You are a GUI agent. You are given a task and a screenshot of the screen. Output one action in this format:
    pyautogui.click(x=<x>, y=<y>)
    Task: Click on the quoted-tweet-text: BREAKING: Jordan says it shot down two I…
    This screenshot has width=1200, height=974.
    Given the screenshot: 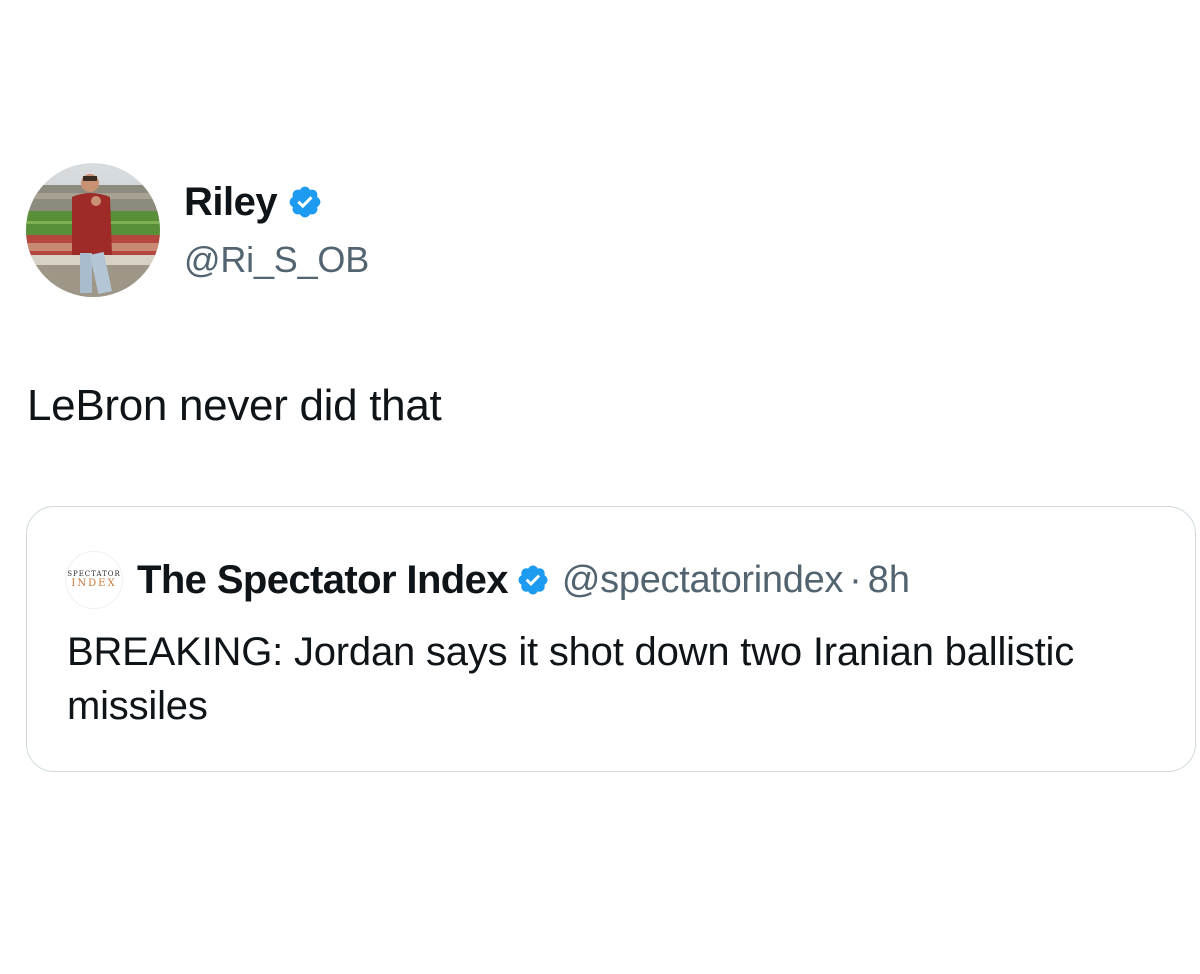 What is the action you would take?
    pyautogui.click(x=571, y=679)
    